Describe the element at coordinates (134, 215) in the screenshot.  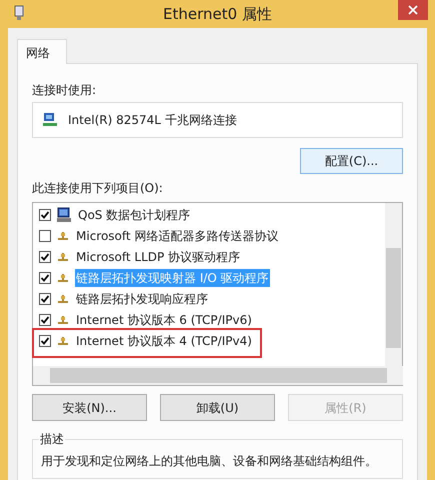
I see `list-item: QoS 数据包计划程序` at that location.